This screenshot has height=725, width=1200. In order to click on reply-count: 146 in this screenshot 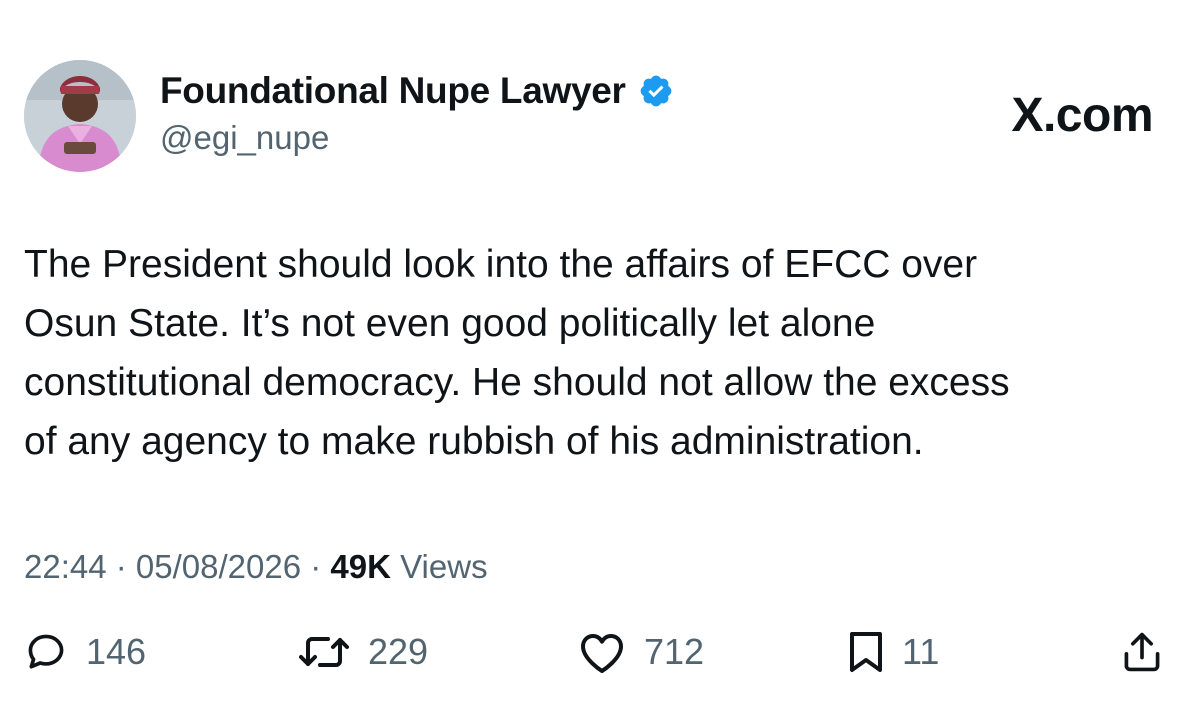, I will do `click(116, 651)`.